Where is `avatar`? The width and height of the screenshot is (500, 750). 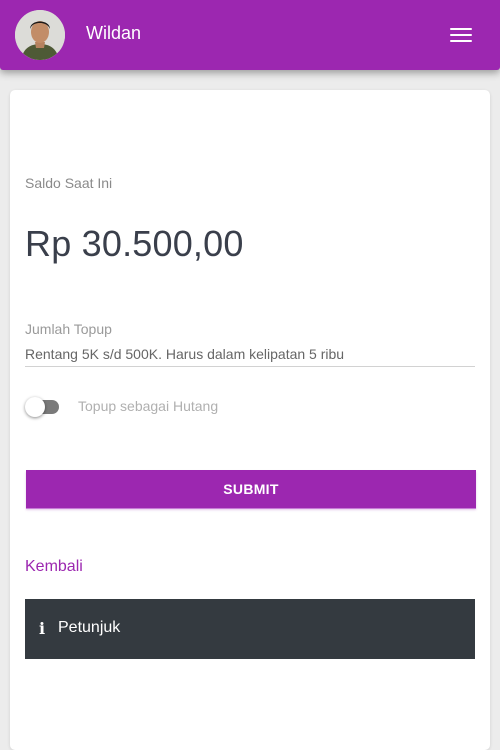 avatar is located at coordinates (40, 35).